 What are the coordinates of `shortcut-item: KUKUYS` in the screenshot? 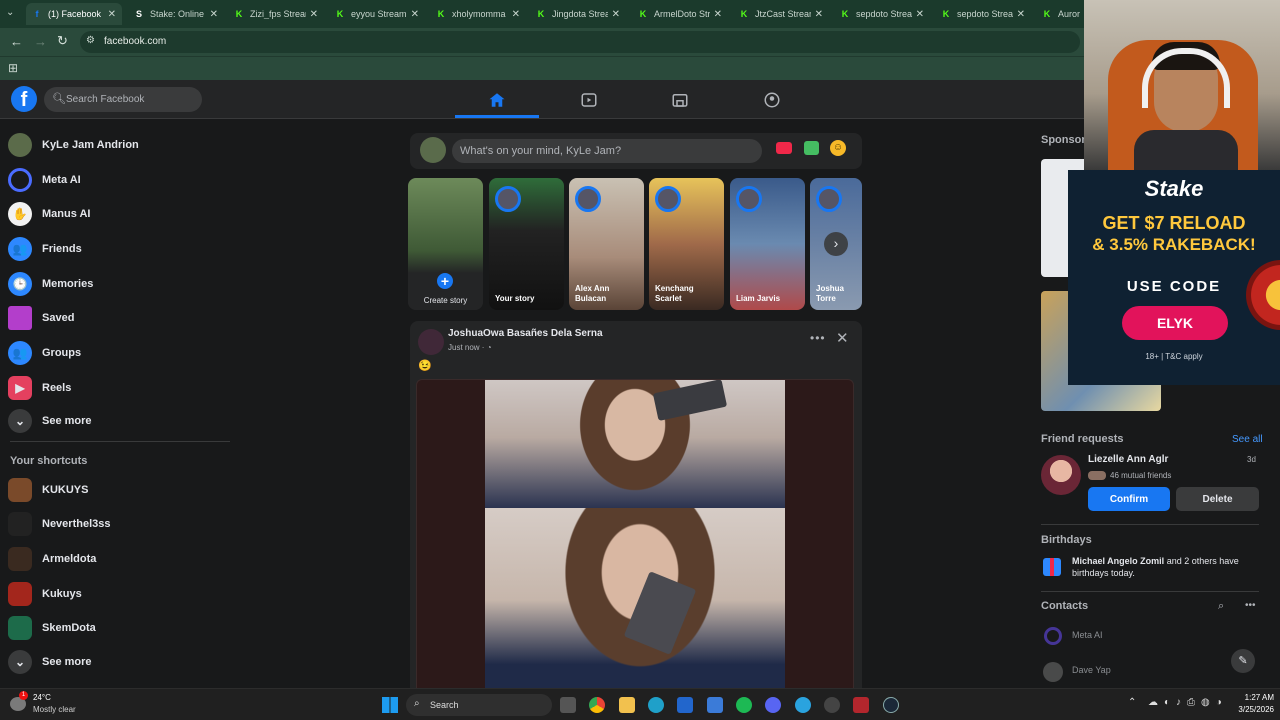 It's located at (118, 490).